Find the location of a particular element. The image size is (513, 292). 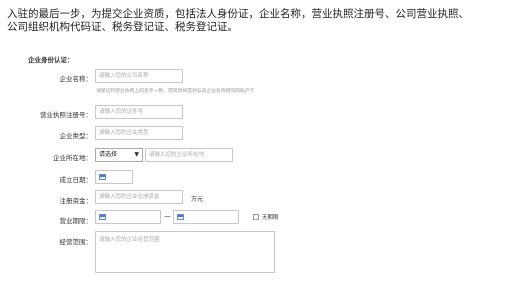

location-label: 企业所在地： is located at coordinates (72, 158).